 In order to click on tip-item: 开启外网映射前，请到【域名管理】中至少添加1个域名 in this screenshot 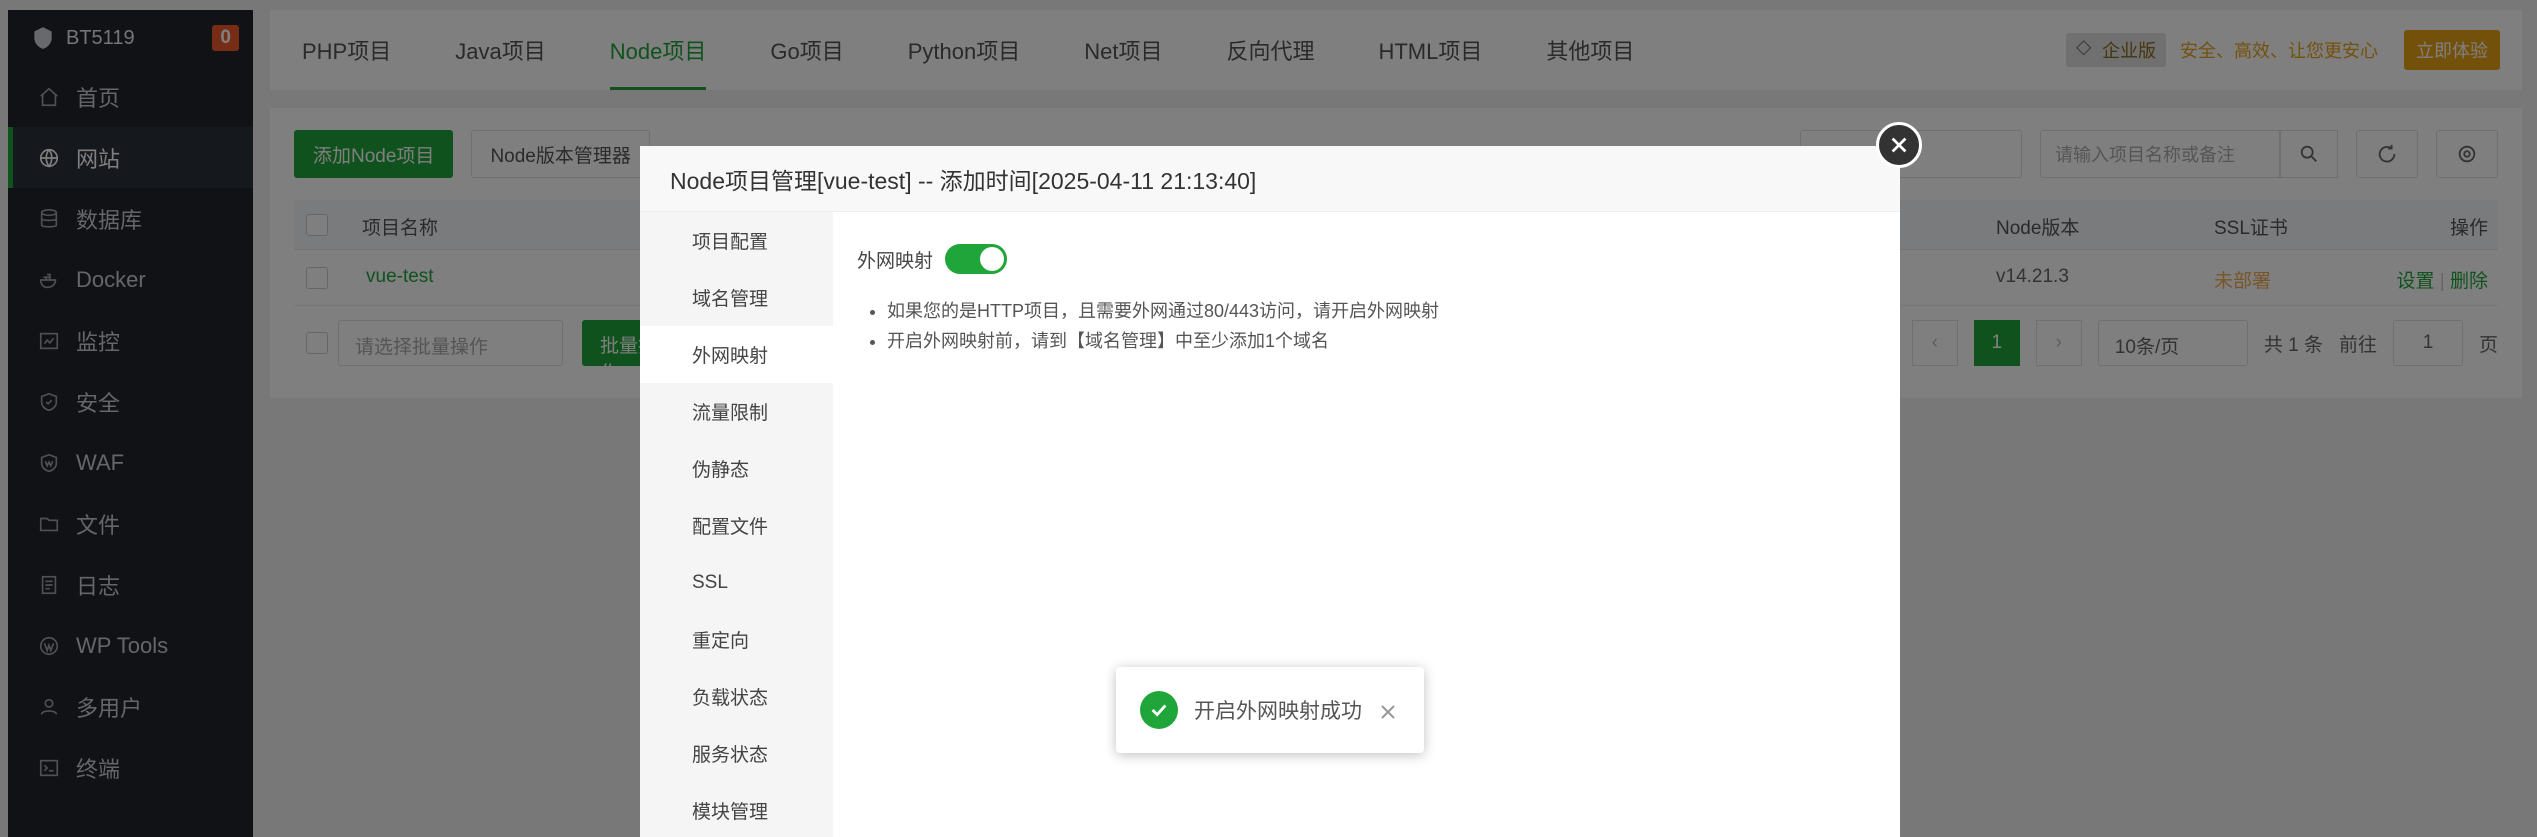, I will do `click(1381, 341)`.